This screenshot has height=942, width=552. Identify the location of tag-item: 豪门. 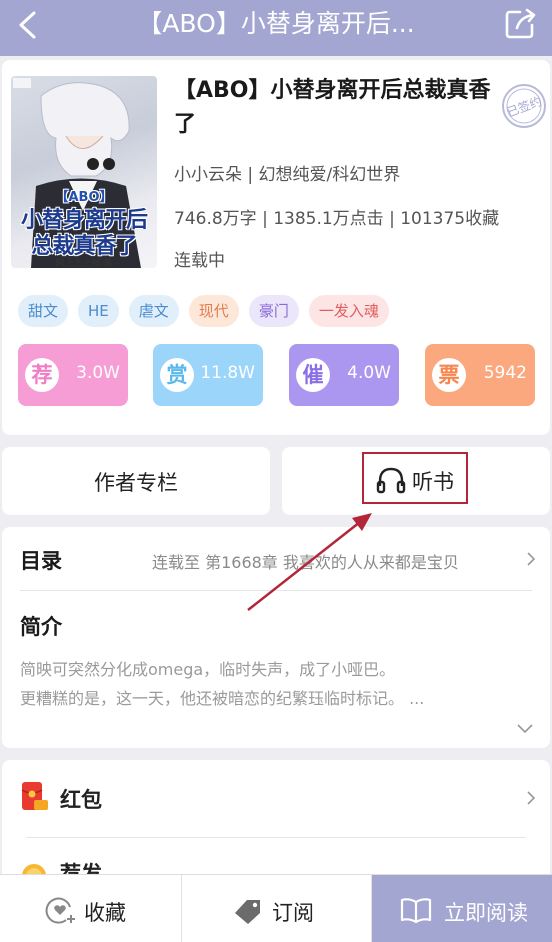
(273, 311).